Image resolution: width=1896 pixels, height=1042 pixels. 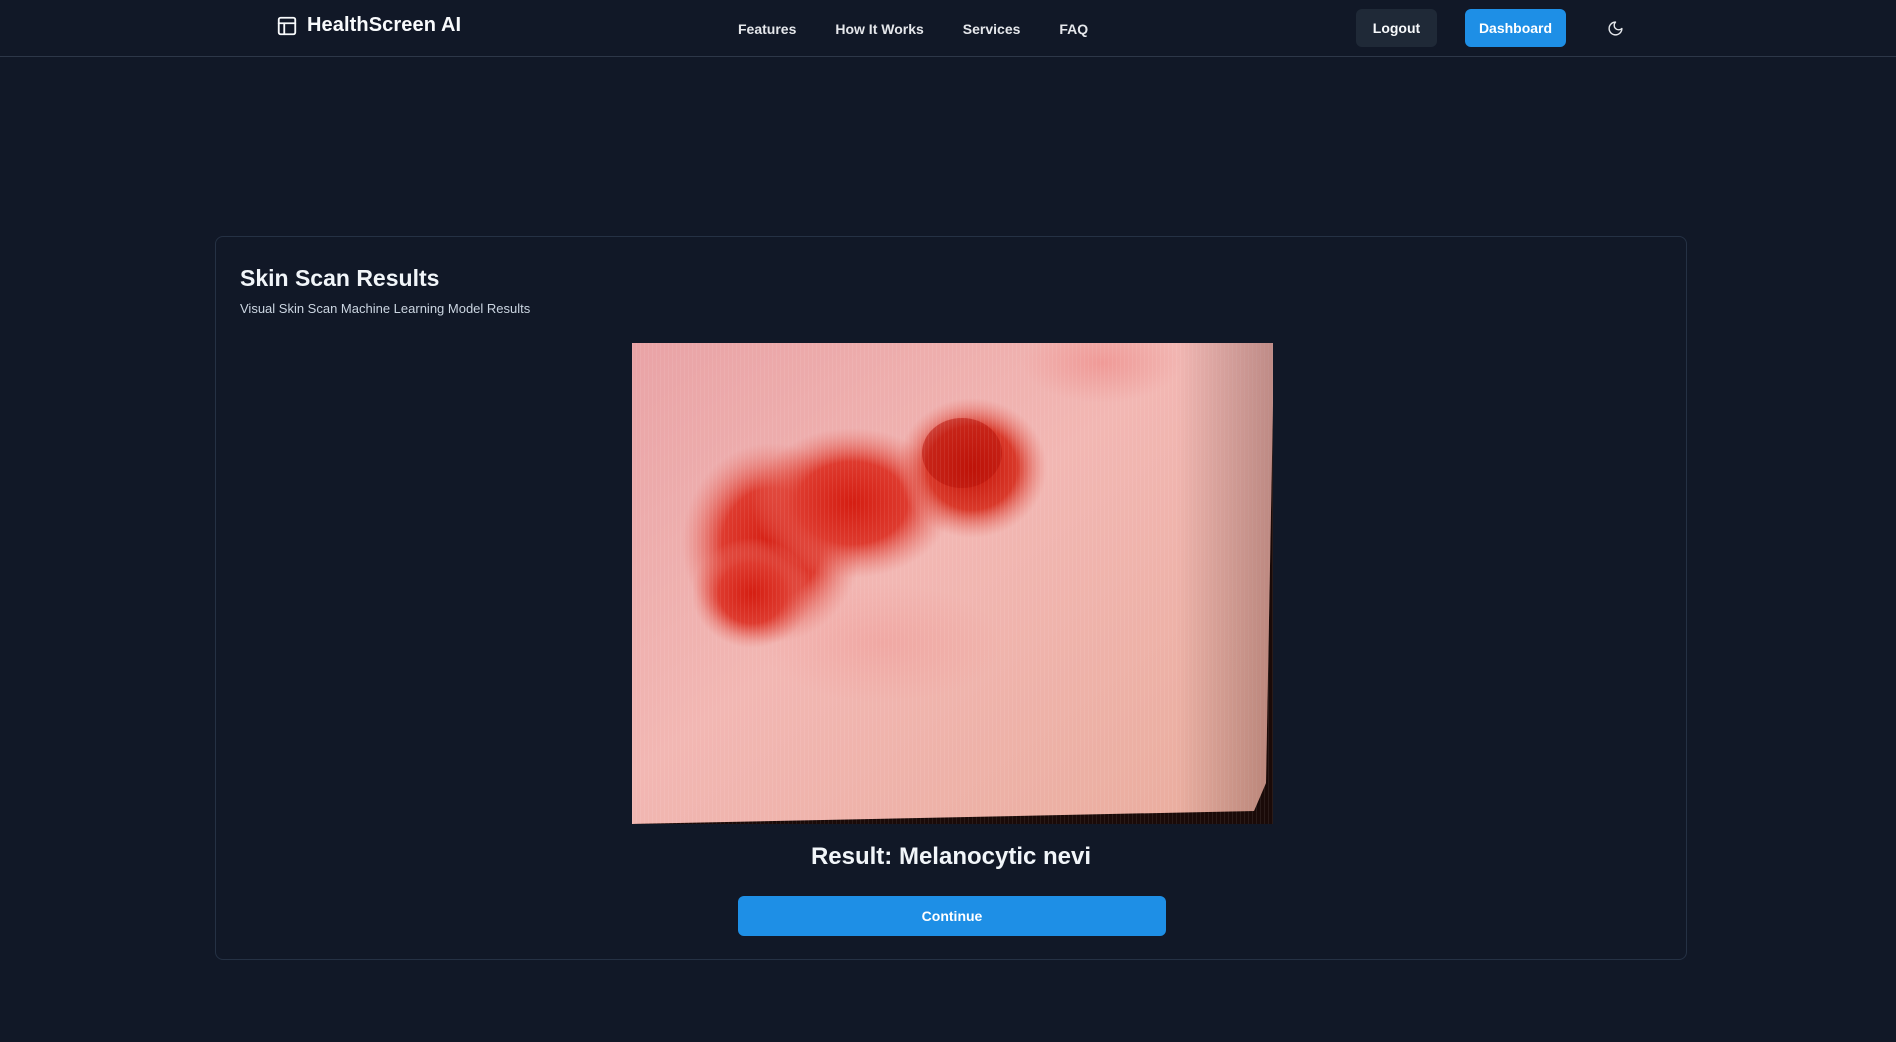 What do you see at coordinates (287, 25) in the screenshot?
I see `layout-panel-icon` at bounding box center [287, 25].